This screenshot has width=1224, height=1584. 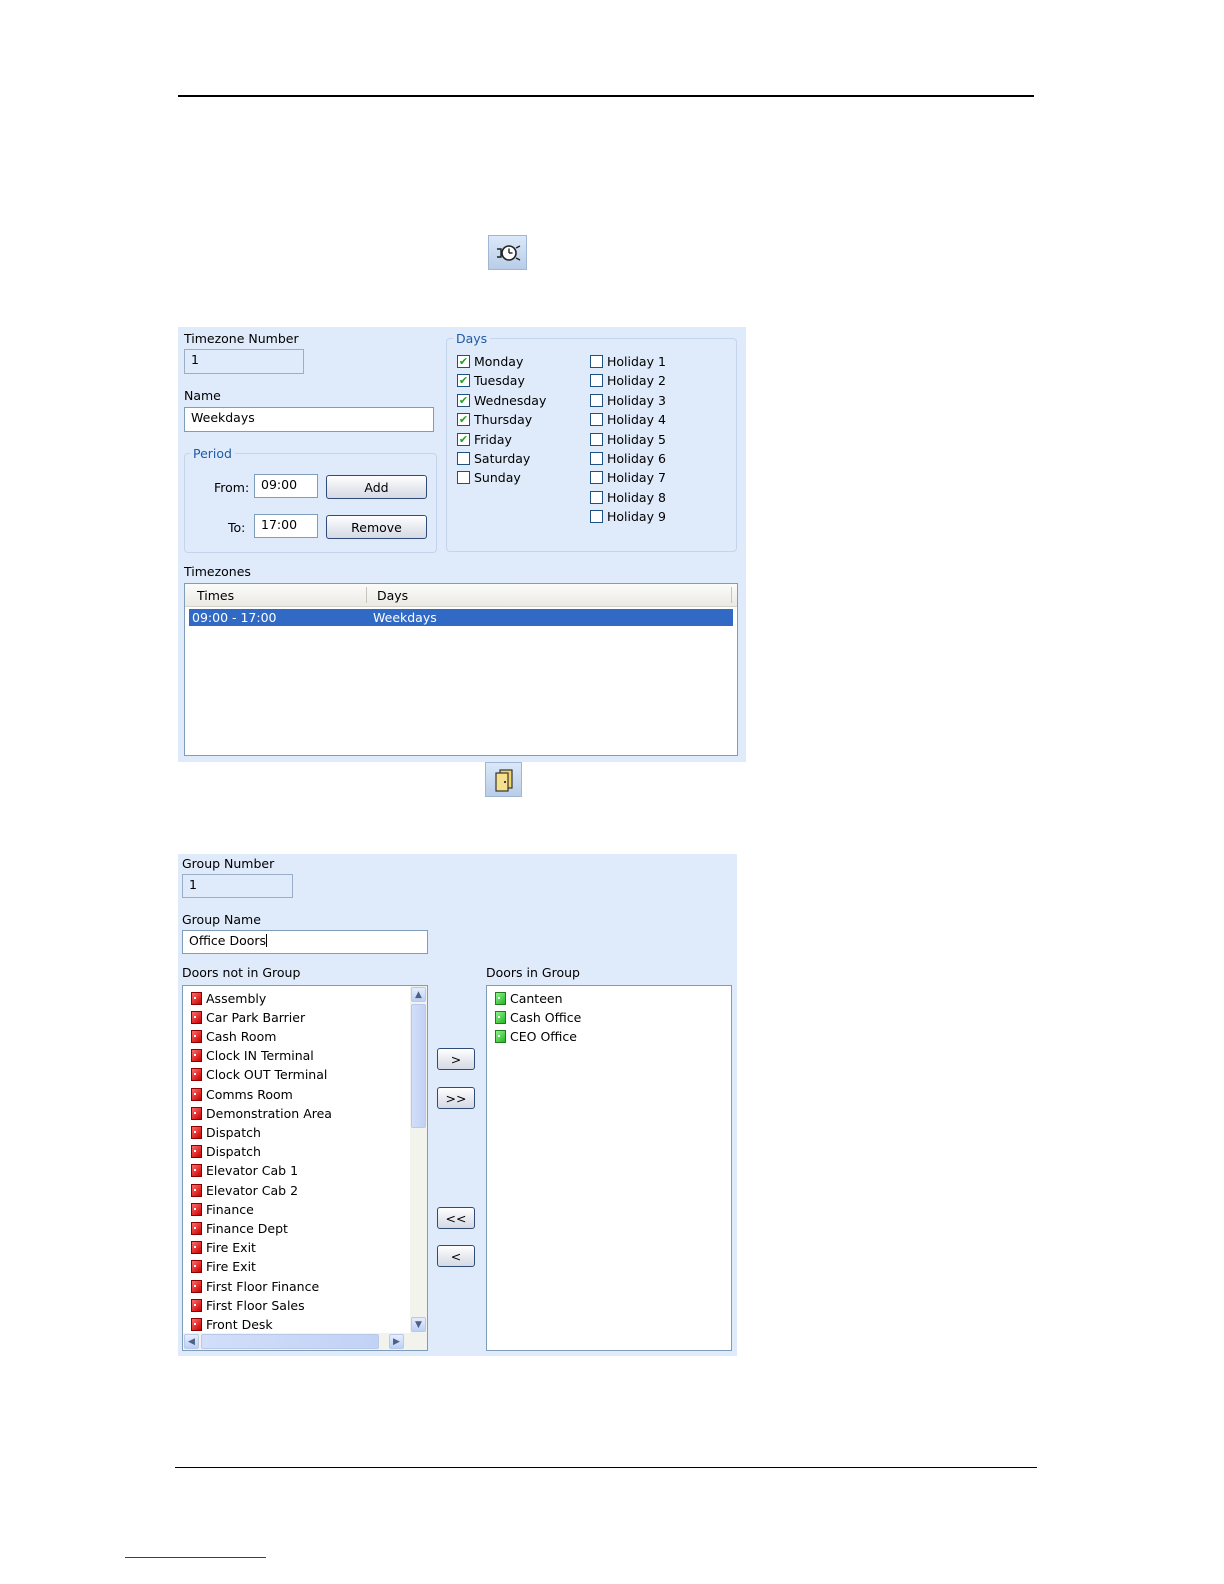 What do you see at coordinates (628, 477) in the screenshot?
I see `holiday-checkbox-holiday-7: Holiday 7` at bounding box center [628, 477].